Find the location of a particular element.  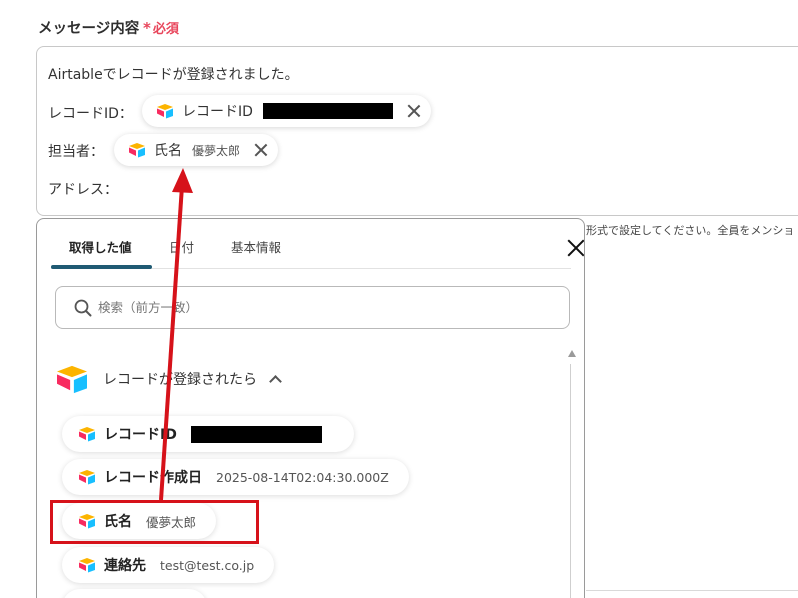

highlight-box is located at coordinates (154, 522).